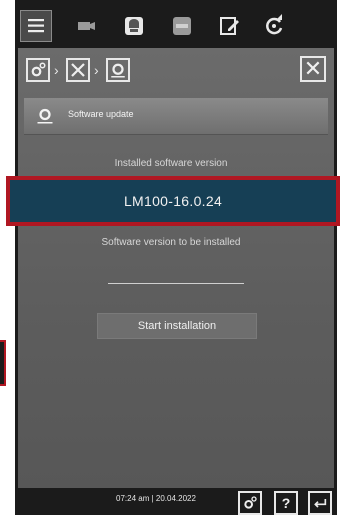  I want to click on breadcrumb: › › ✕, so click(176, 70).